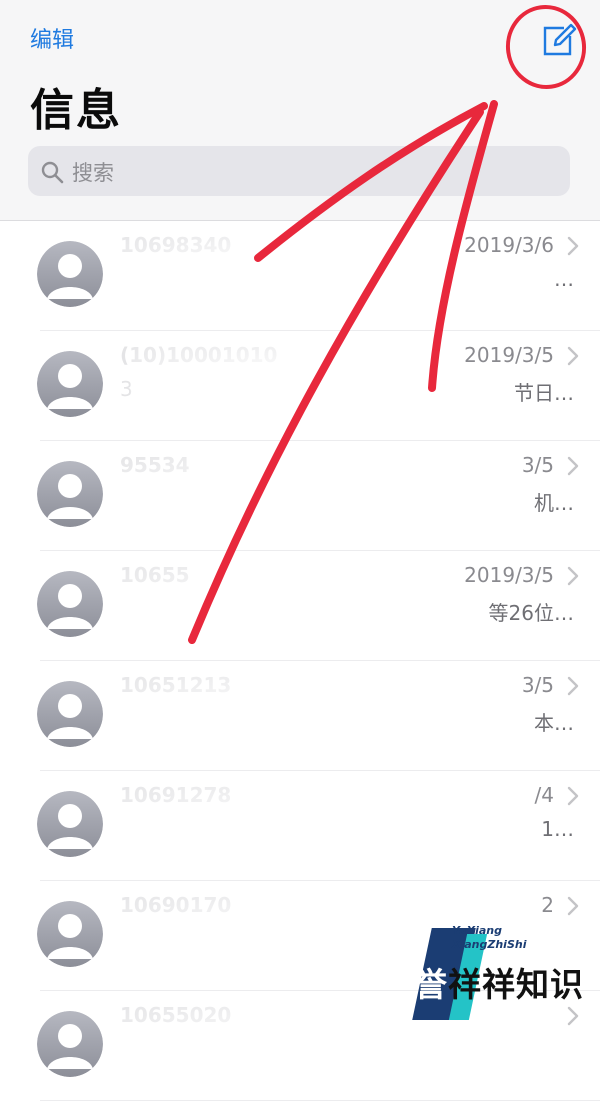 The image size is (600, 1101). What do you see at coordinates (176, 1015) in the screenshot?
I see `conversation-sender: 10655020` at bounding box center [176, 1015].